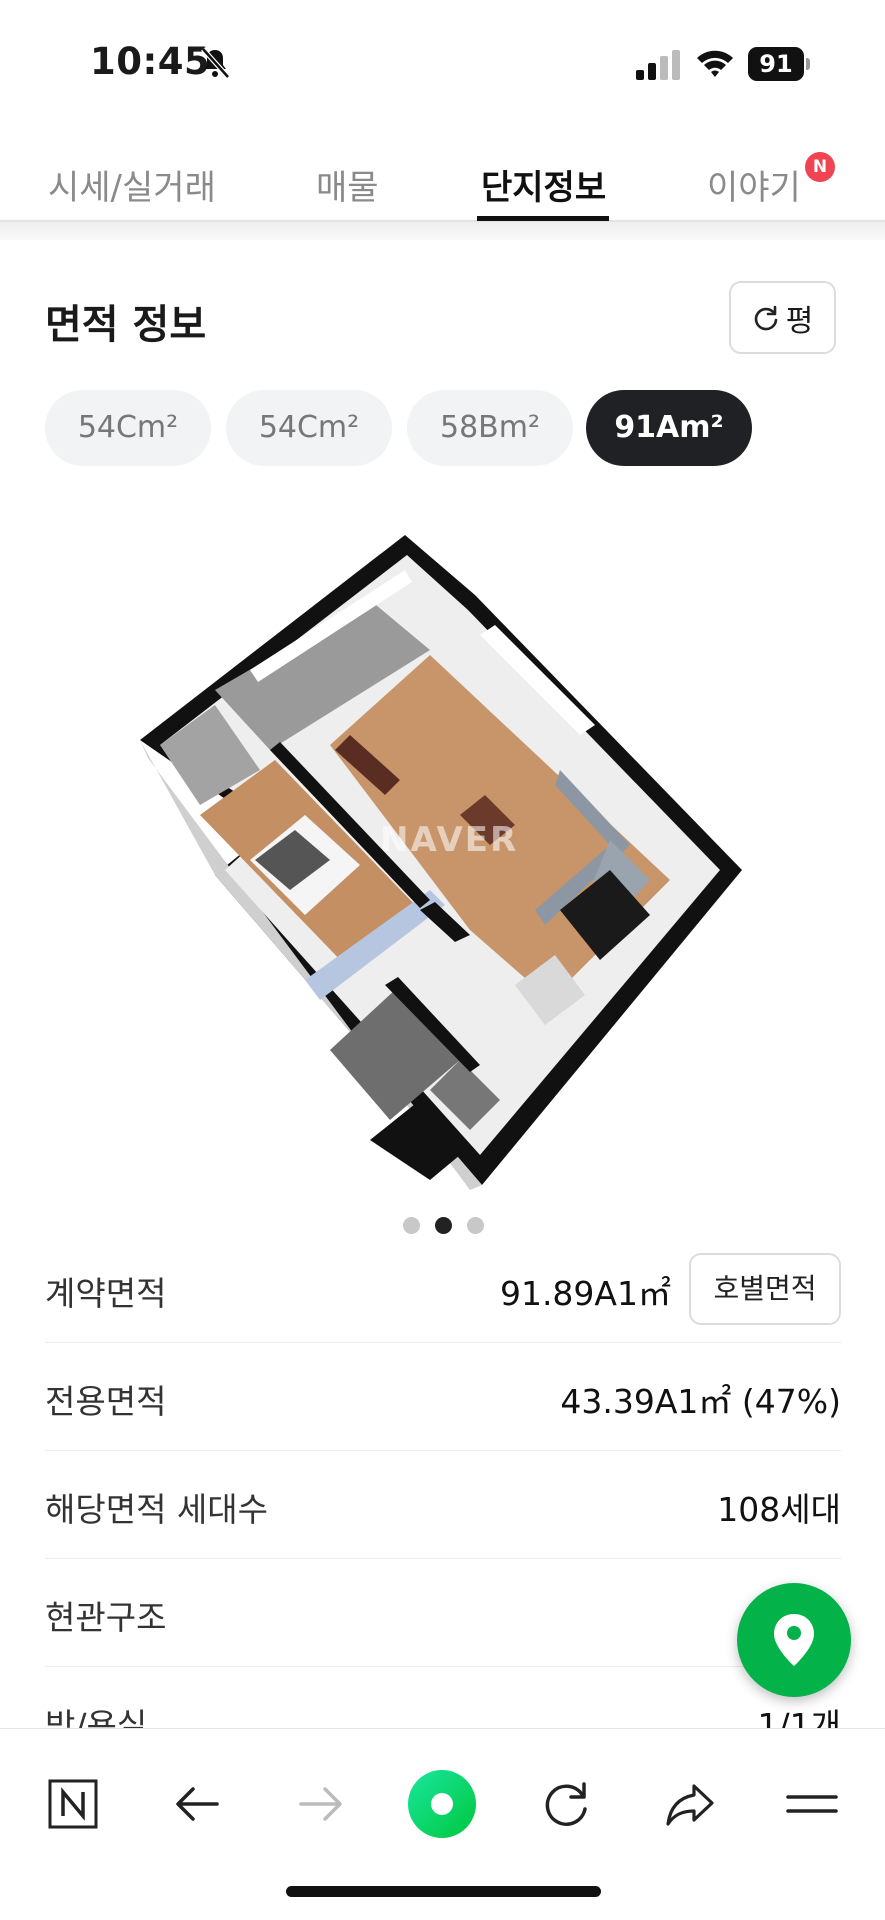 The width and height of the screenshot is (885, 1920). What do you see at coordinates (157, 1509) in the screenshot?
I see `household-count-label: 해당면적 세대수` at bounding box center [157, 1509].